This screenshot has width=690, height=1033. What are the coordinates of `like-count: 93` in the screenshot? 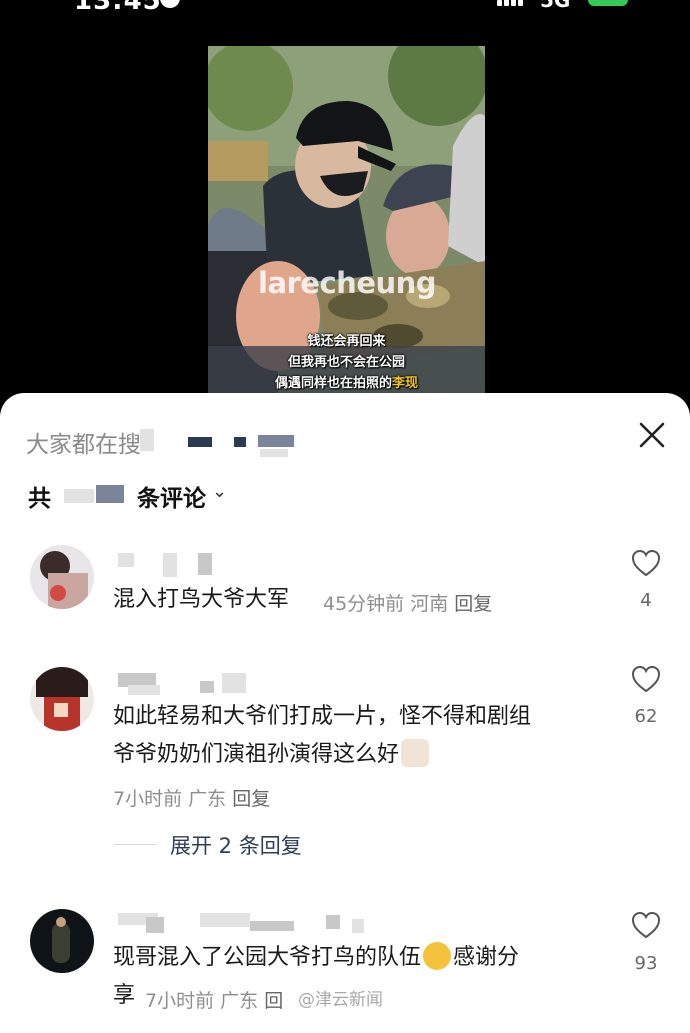 It's located at (646, 963).